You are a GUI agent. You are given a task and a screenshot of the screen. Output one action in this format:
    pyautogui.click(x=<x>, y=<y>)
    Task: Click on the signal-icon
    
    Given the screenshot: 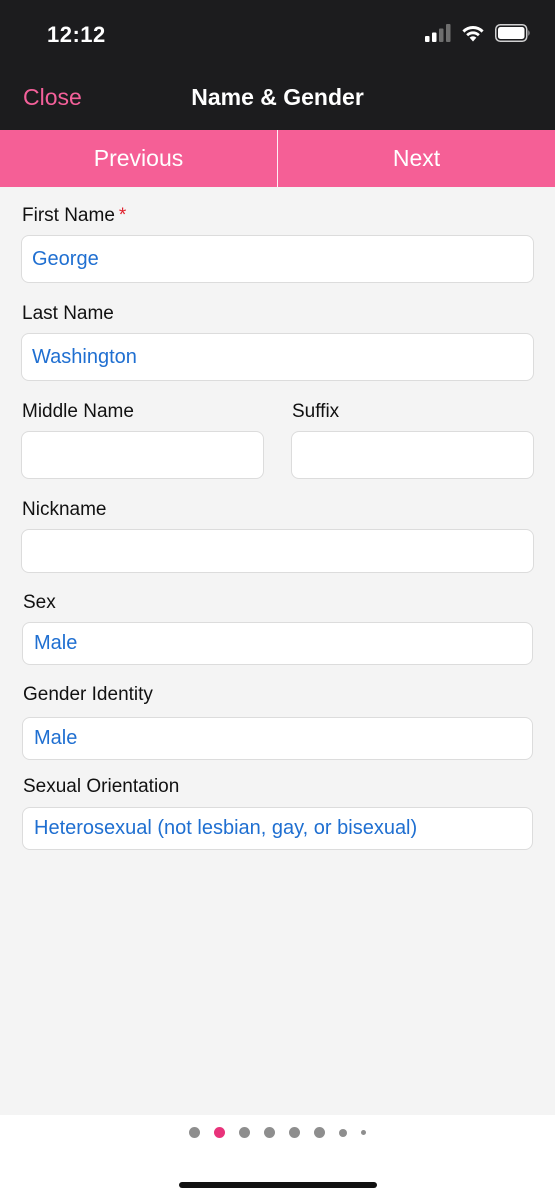 What is the action you would take?
    pyautogui.click(x=438, y=35)
    